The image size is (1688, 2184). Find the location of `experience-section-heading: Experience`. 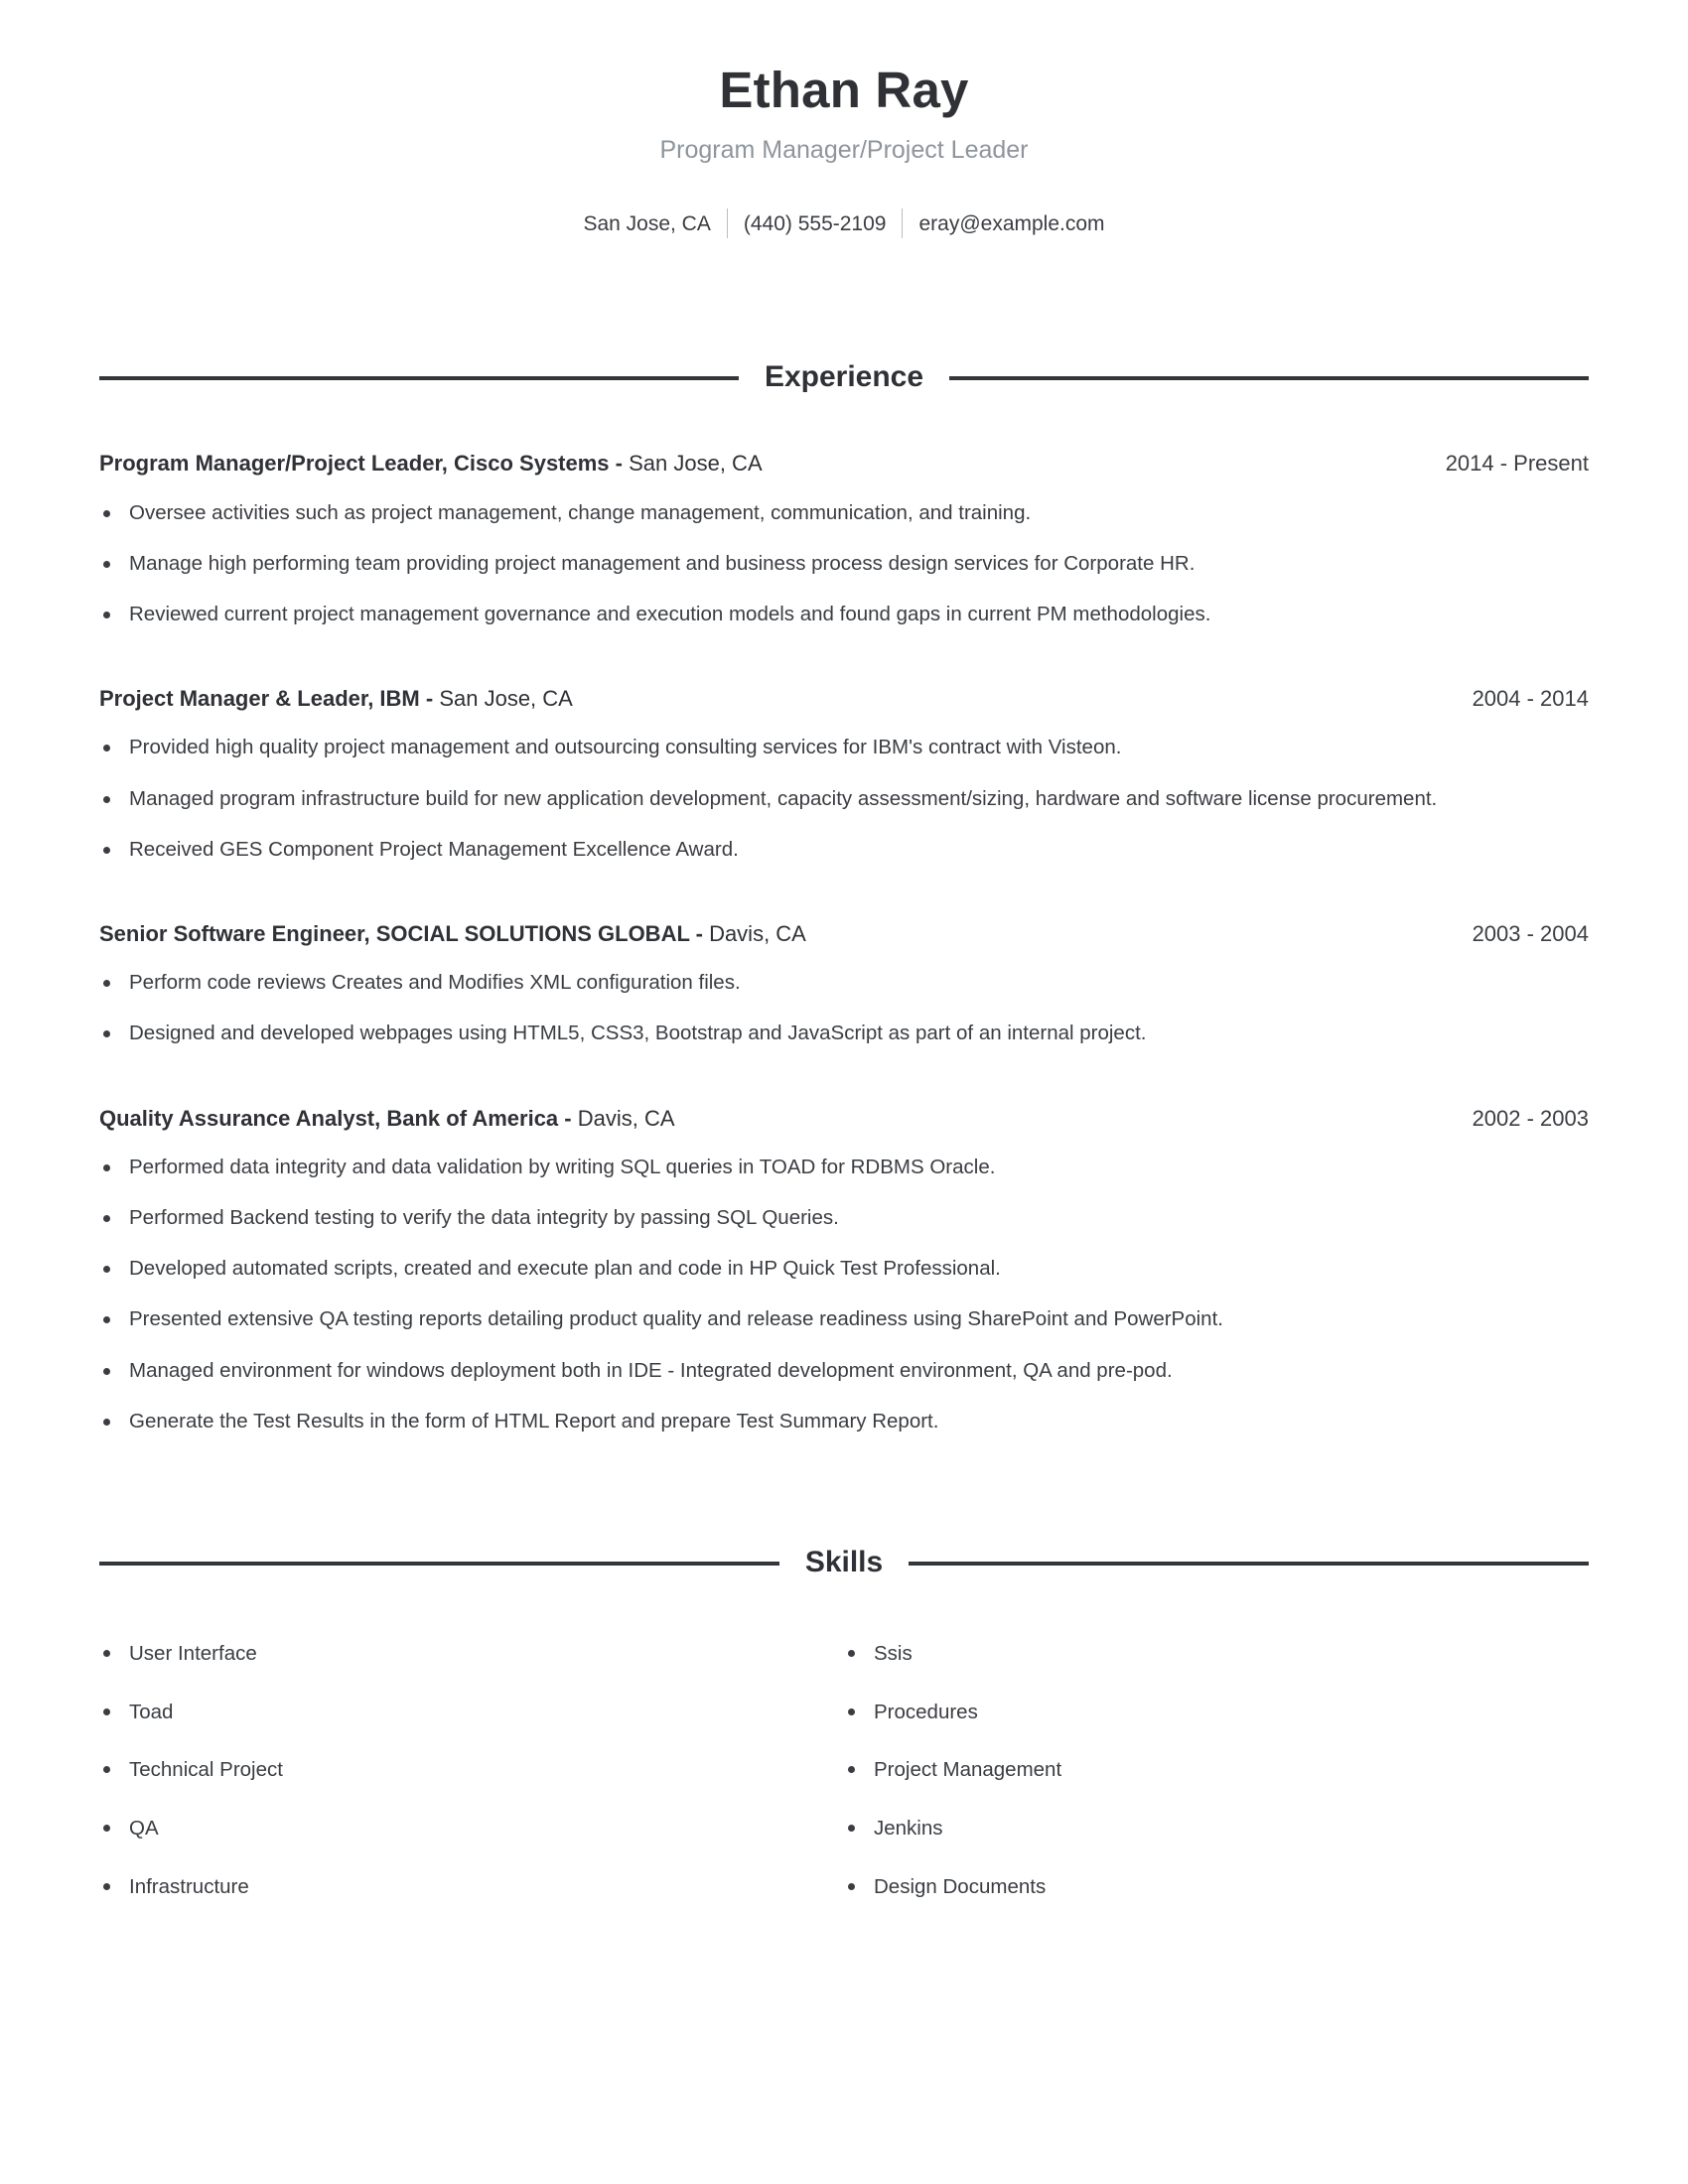

experience-section-heading: Experience is located at coordinates (844, 378).